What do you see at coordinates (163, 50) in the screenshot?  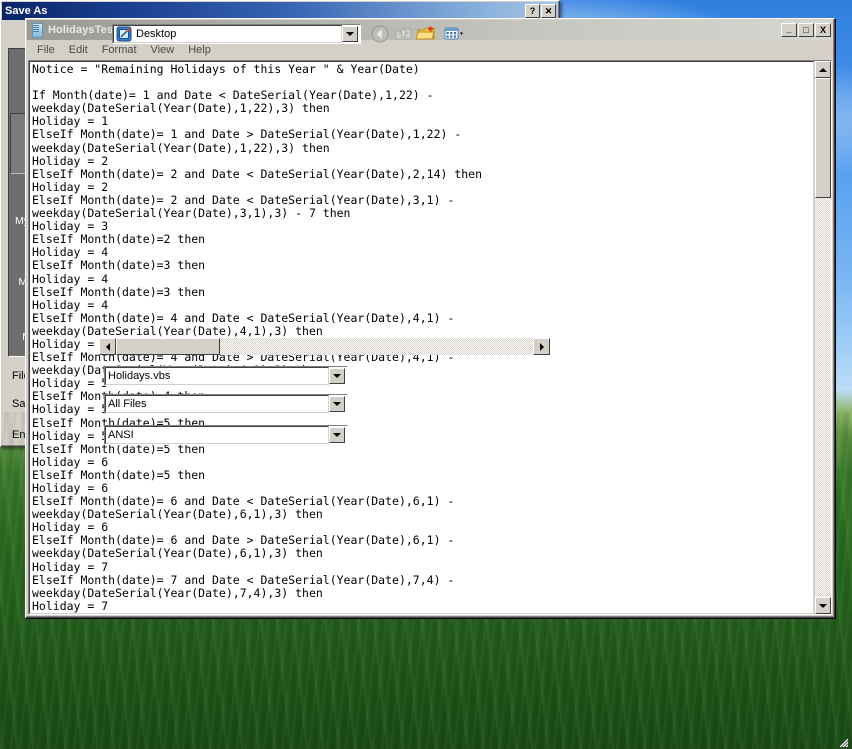 I see `menu-view: View` at bounding box center [163, 50].